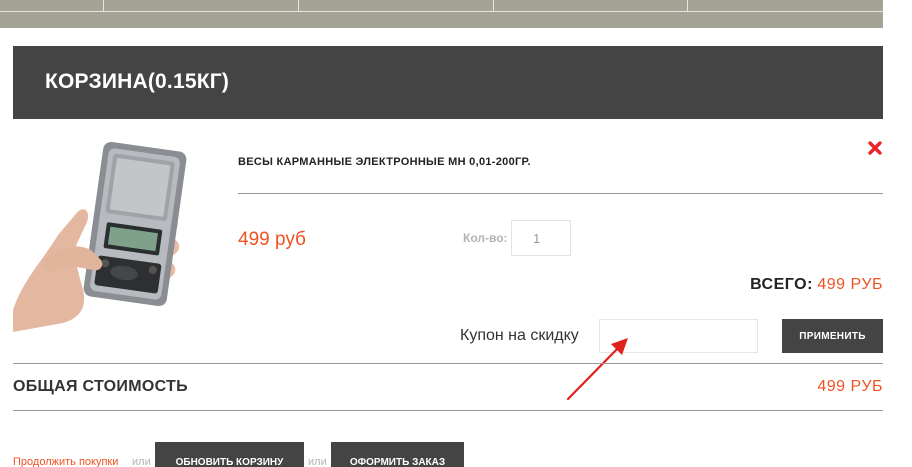  Describe the element at coordinates (272, 239) in the screenshot. I see `product-price: 499 руб` at that location.